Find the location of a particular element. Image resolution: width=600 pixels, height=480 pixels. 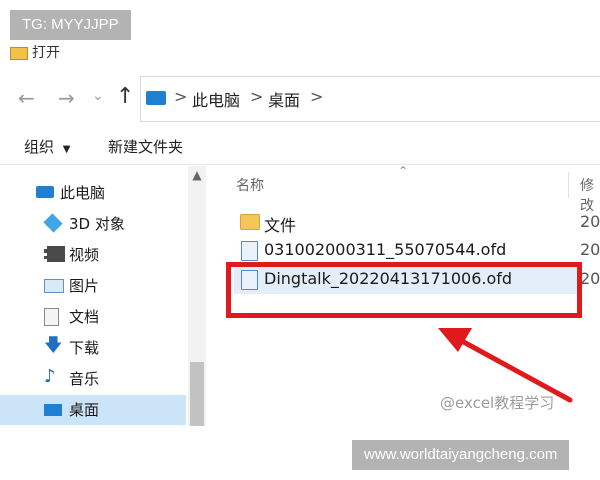

sidebar-item-3d-objects: 3D 对象 is located at coordinates (93, 224).